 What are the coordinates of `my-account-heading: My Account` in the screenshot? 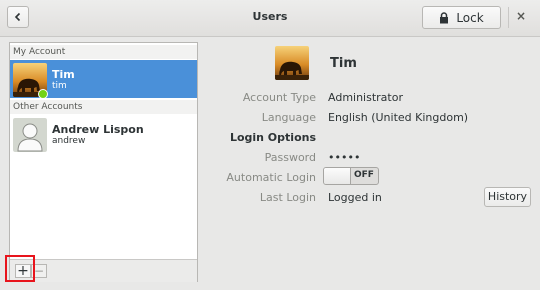 It's located at (103, 52).